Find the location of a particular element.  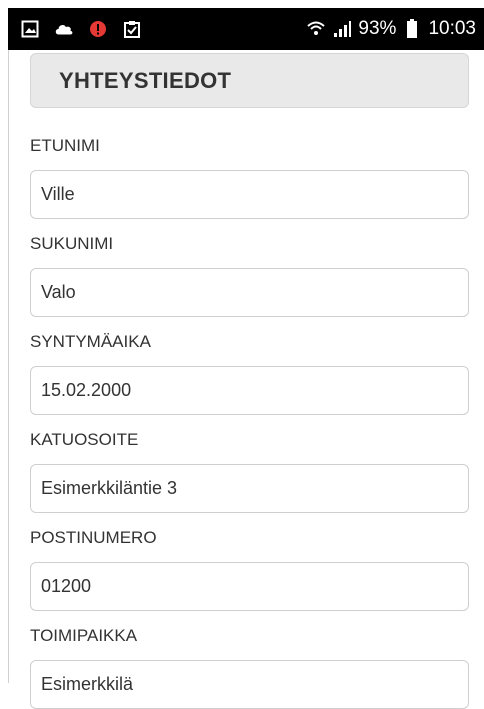

last-name-label: SUKUNIMI is located at coordinates (72, 243).